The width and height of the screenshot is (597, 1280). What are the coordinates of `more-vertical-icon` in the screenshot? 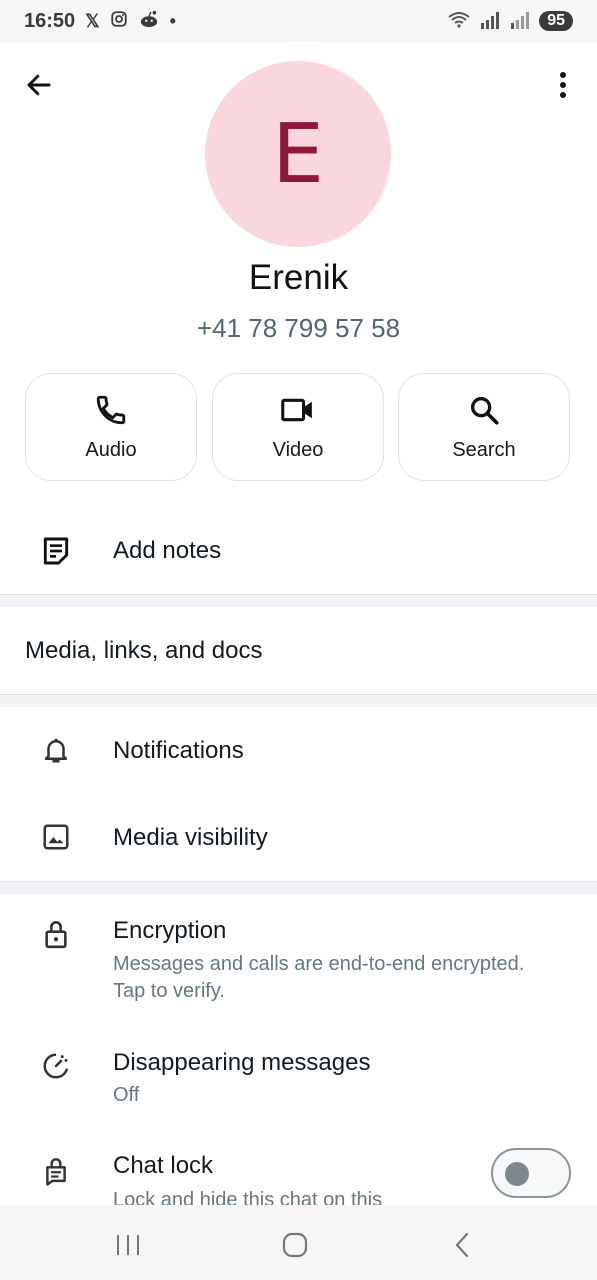 It's located at (563, 85).